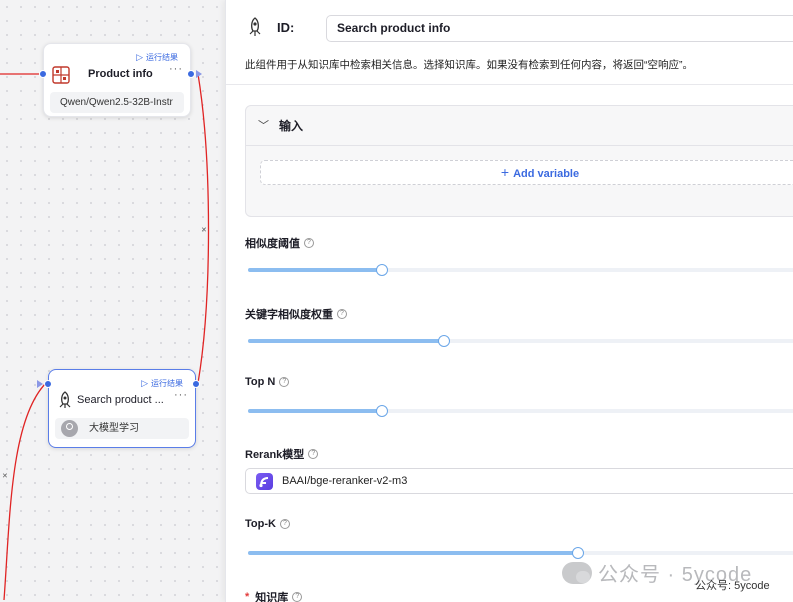 The width and height of the screenshot is (793, 602). I want to click on add-variable-button: + Add variable, so click(526, 172).